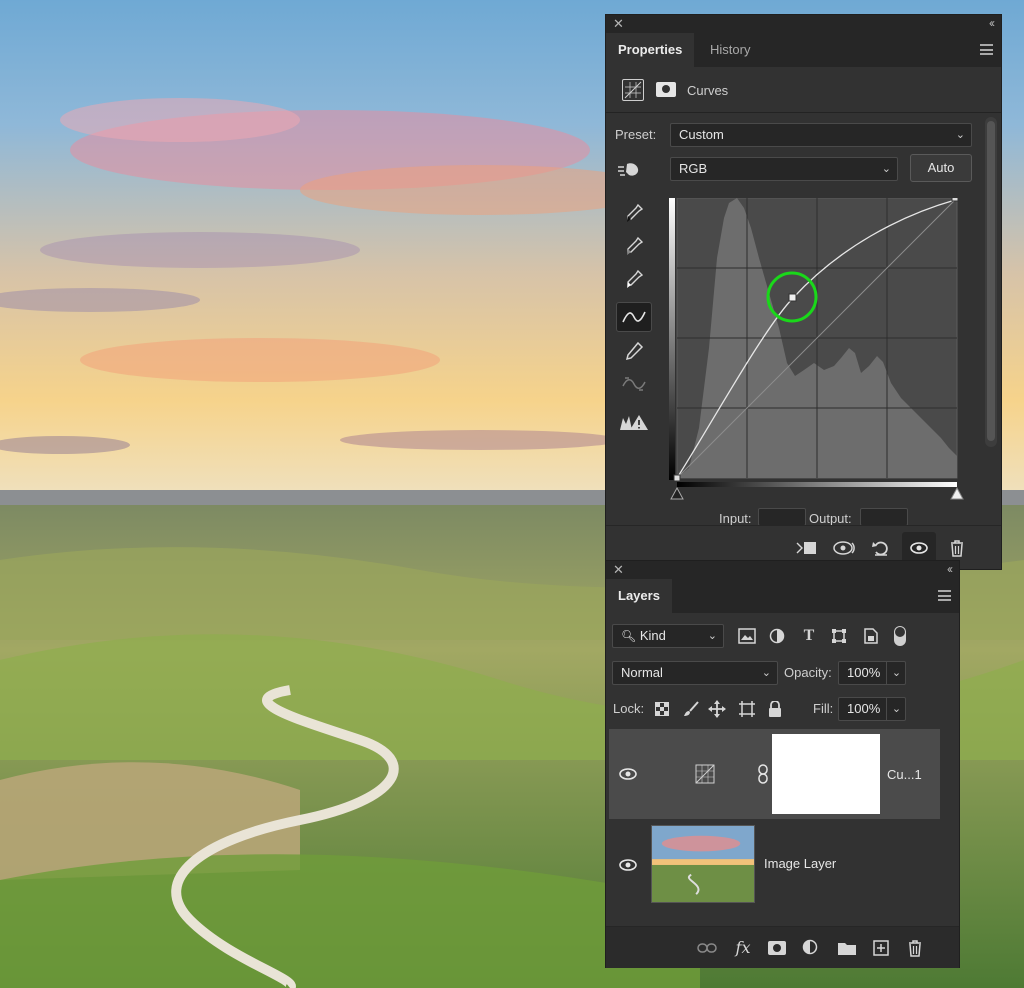 The height and width of the screenshot is (988, 1024). I want to click on fx-icon: fx, so click(743, 947).